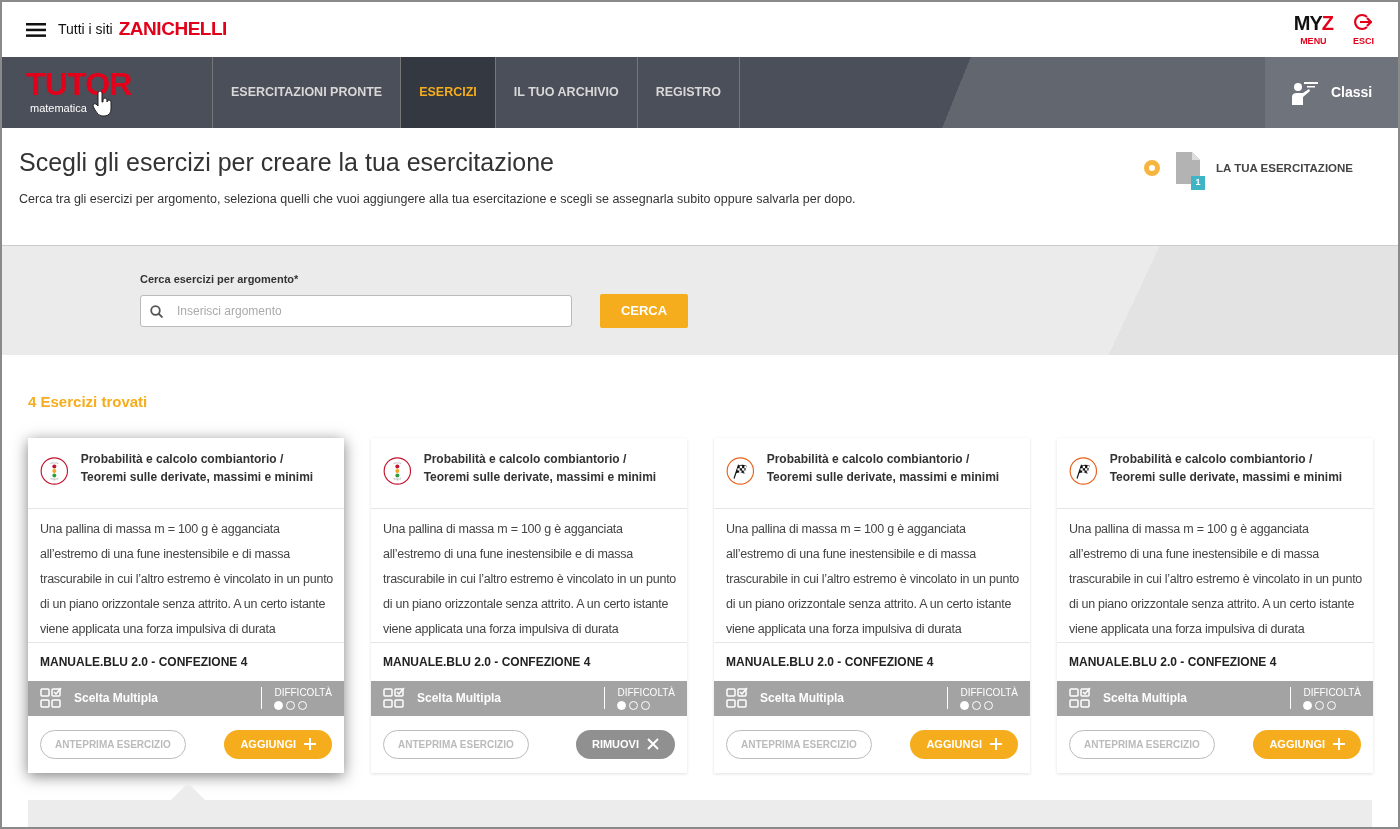 Image resolution: width=1400 pixels, height=829 pixels. What do you see at coordinates (172, 29) in the screenshot?
I see `brand-logo: ZANICHELLI` at bounding box center [172, 29].